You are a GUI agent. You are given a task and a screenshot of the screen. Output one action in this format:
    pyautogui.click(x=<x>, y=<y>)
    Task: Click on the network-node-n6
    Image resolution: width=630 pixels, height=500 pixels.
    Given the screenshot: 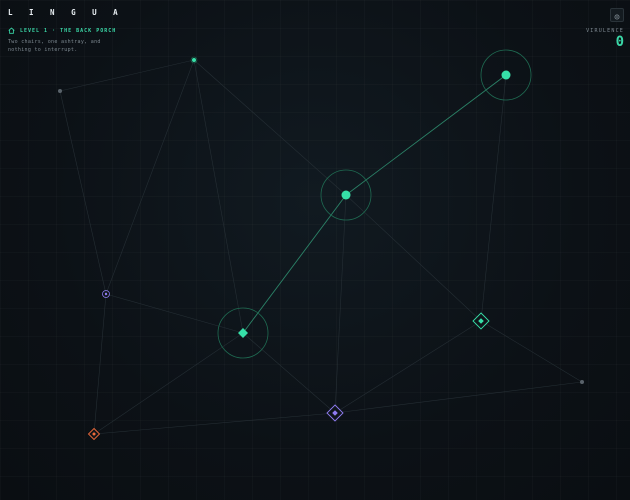 What is the action you would take?
    pyautogui.click(x=243, y=333)
    